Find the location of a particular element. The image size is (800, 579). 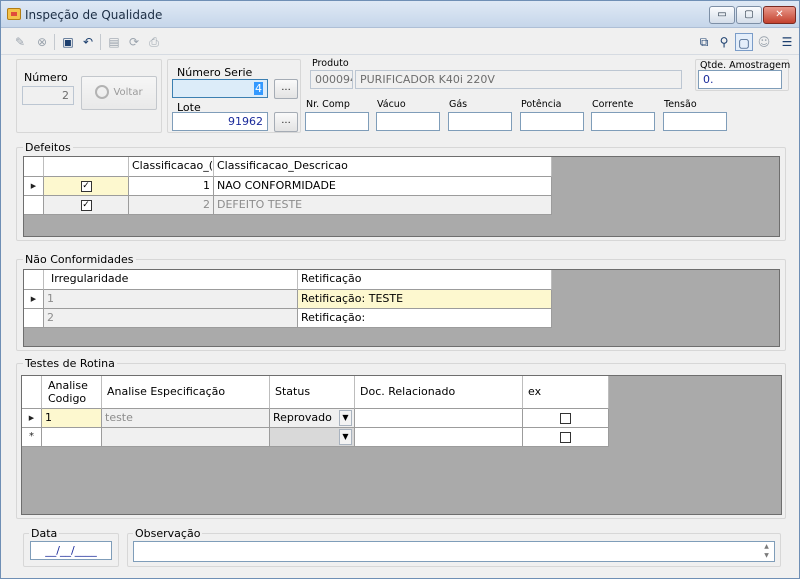

gas-field is located at coordinates (480, 121).